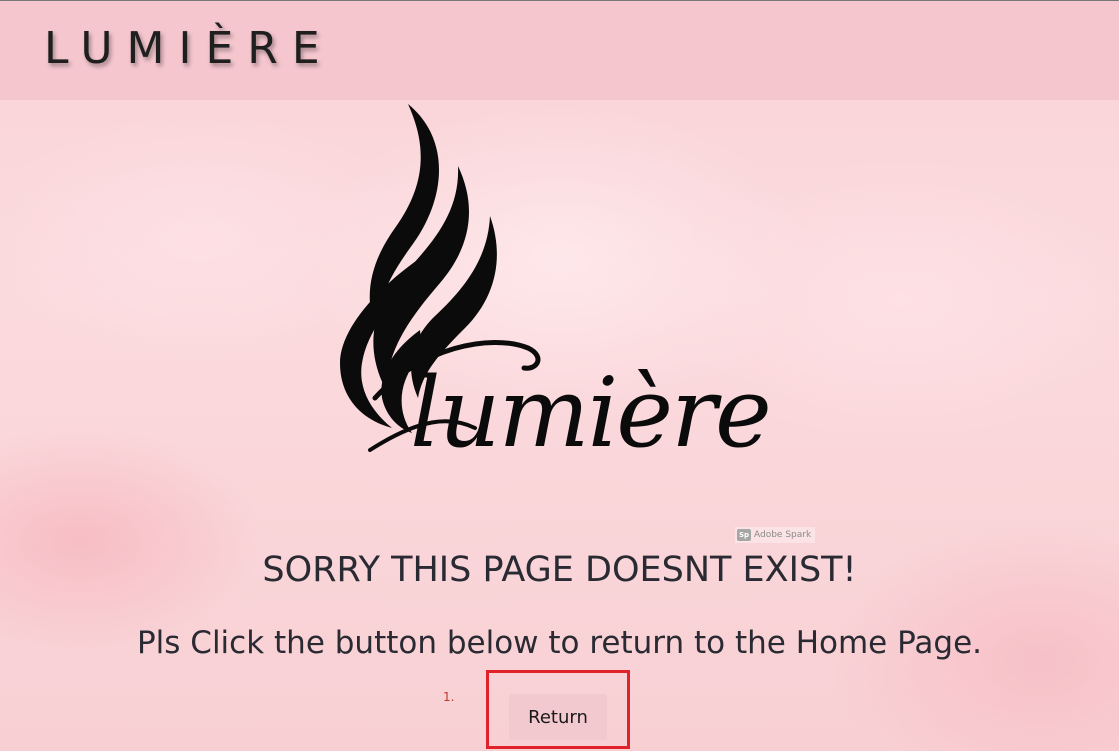 The image size is (1119, 751). Describe the element at coordinates (558, 717) in the screenshot. I see `return-button: Return` at that location.